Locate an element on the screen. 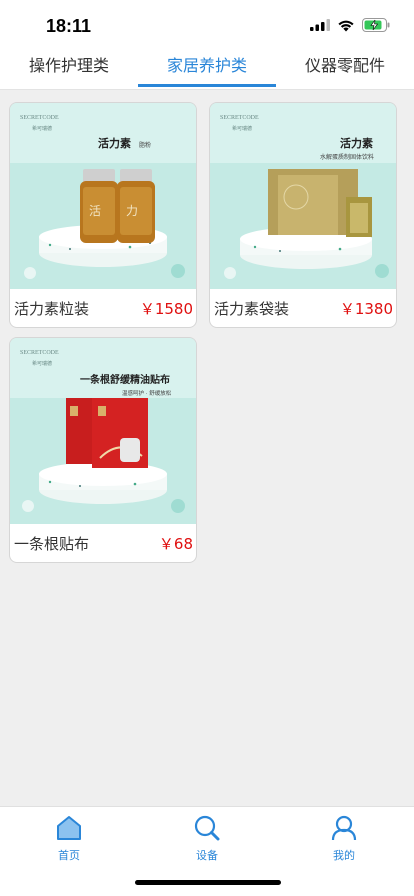  home-icon is located at coordinates (69, 828).